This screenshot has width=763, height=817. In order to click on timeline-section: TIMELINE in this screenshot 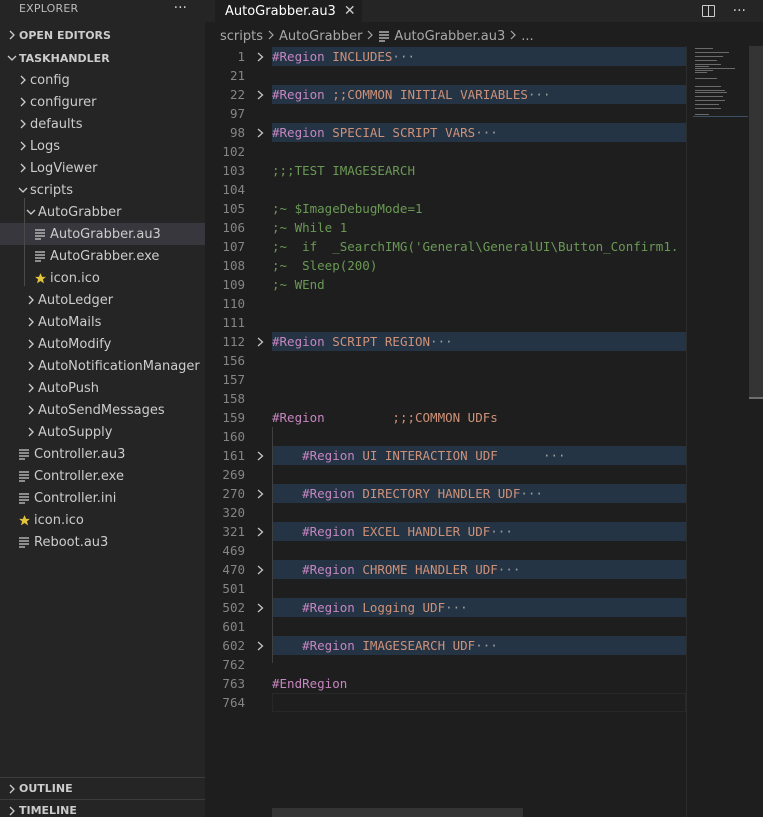, I will do `click(102, 808)`.